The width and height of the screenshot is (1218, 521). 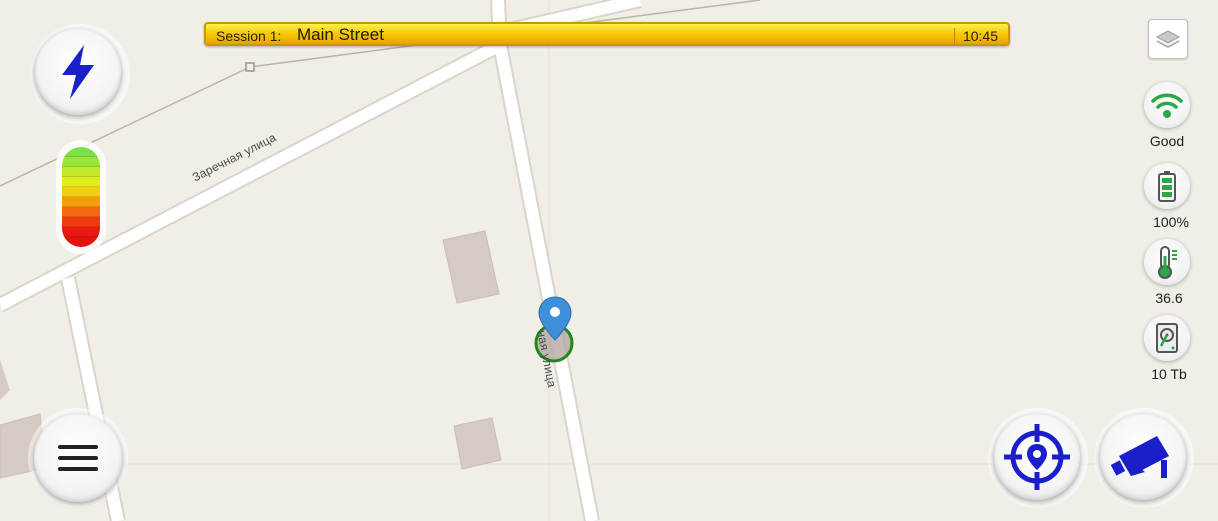 I want to click on locate-button, so click(x=1037, y=457).